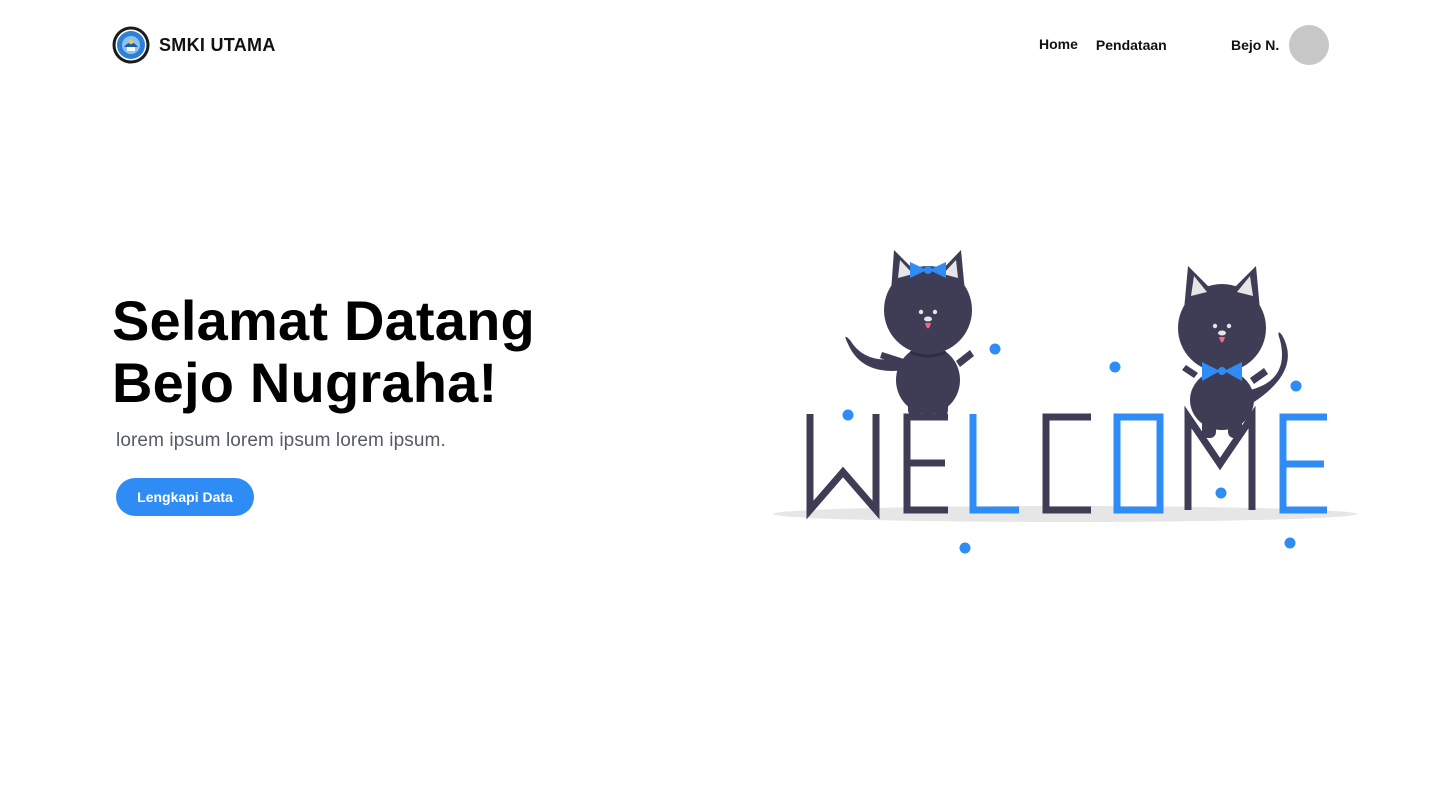  Describe the element at coordinates (1309, 45) in the screenshot. I see `avatar` at that location.